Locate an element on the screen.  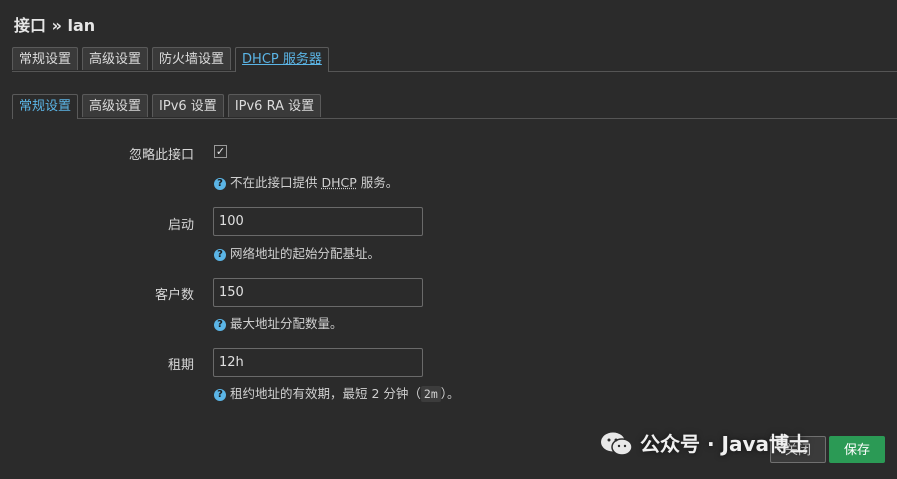
hint-text: 服务。 is located at coordinates (377, 182).